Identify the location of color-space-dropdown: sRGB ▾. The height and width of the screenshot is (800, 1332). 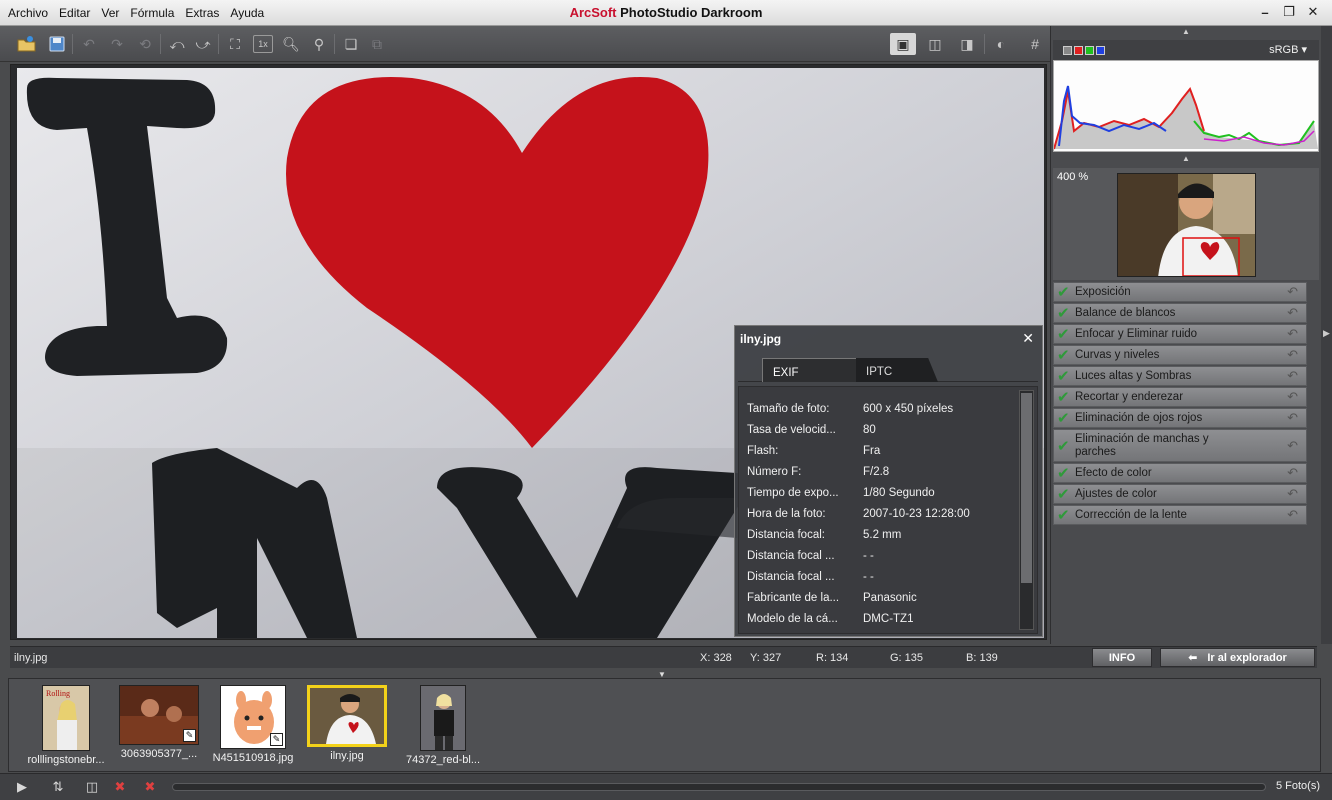
(1288, 49).